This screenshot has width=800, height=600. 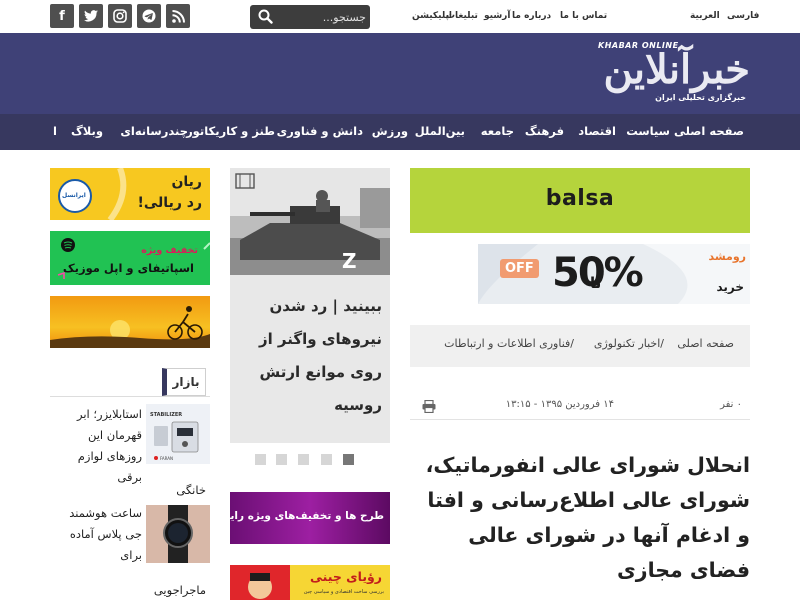 What do you see at coordinates (743, 16) in the screenshot?
I see `lang-farsi: فارسی` at bounding box center [743, 16].